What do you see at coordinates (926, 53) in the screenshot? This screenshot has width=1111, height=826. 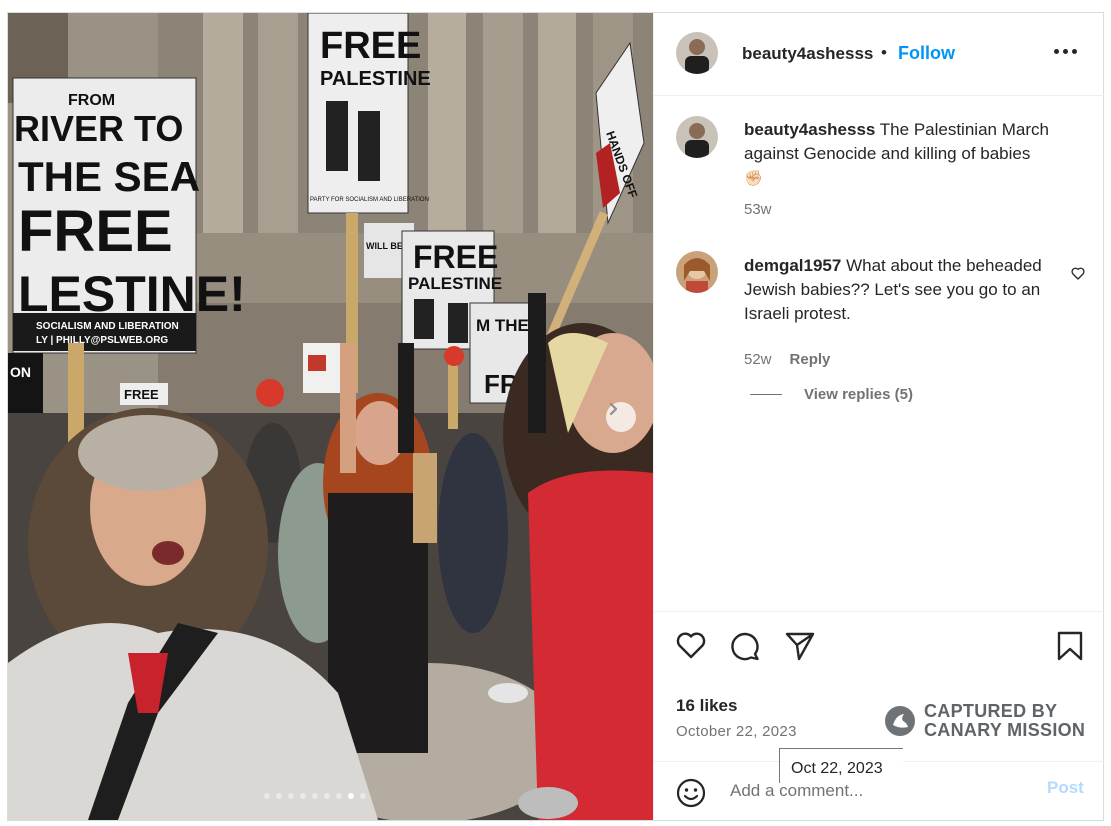 I see `follow-button: Follow` at bounding box center [926, 53].